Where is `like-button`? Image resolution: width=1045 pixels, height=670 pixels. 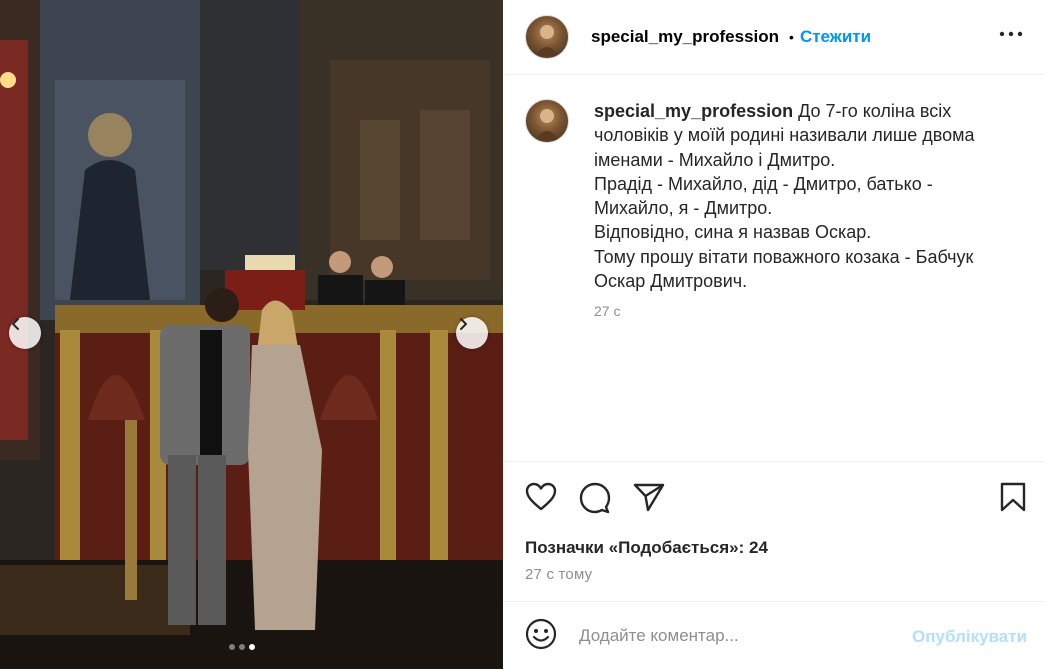 like-button is located at coordinates (541, 499).